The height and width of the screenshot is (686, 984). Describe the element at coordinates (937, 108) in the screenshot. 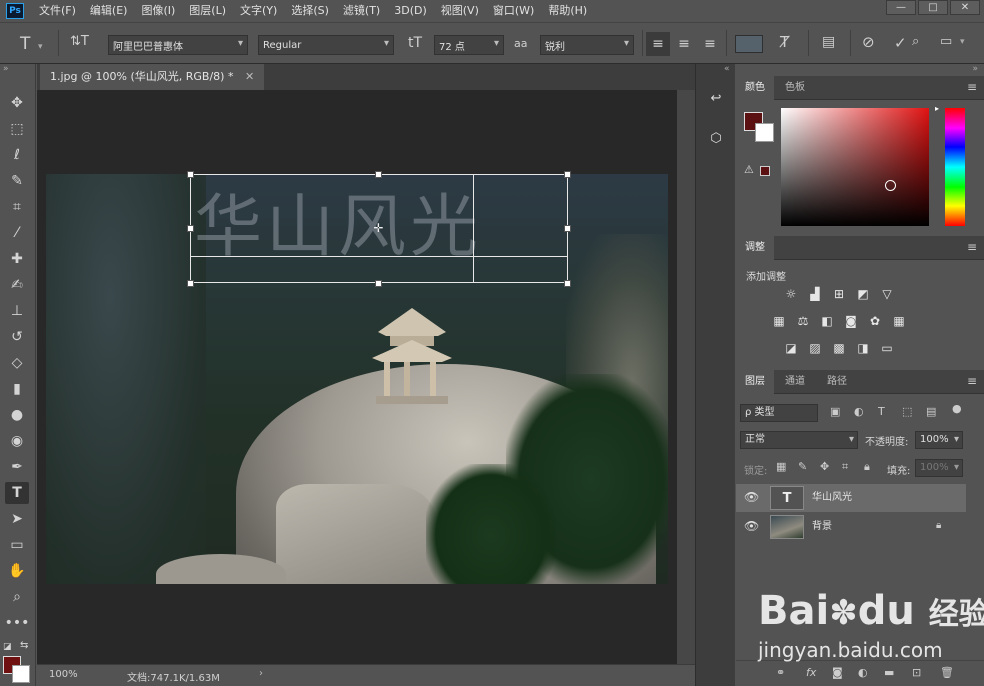

I see `hue-slider-arrow-icon: ▸` at that location.